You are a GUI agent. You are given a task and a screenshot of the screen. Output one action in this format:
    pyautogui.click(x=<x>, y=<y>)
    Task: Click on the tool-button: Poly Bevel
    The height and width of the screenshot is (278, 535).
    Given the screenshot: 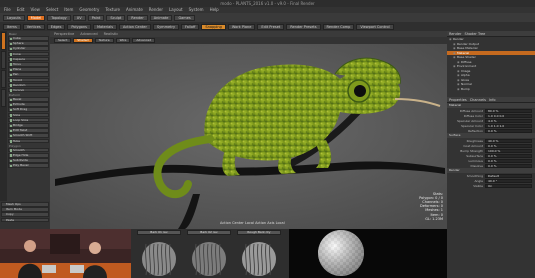 What is the action you would take?
    pyautogui.click(x=28, y=165)
    